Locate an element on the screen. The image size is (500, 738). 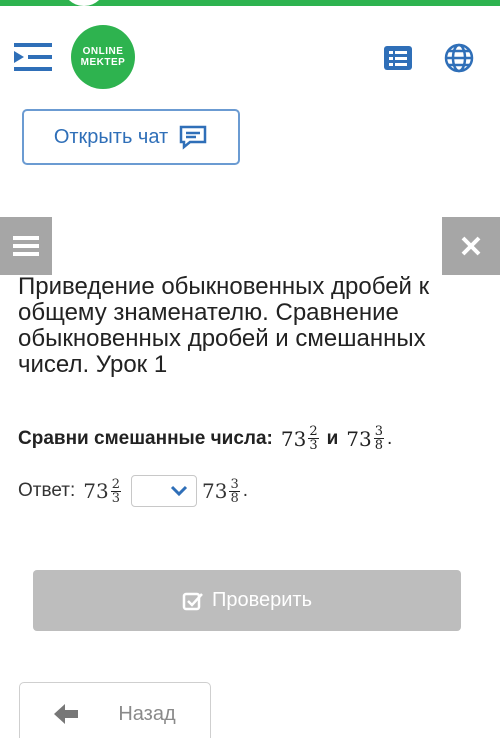
online-mektep-logo: ONLINE MEKTEP is located at coordinates (103, 57).